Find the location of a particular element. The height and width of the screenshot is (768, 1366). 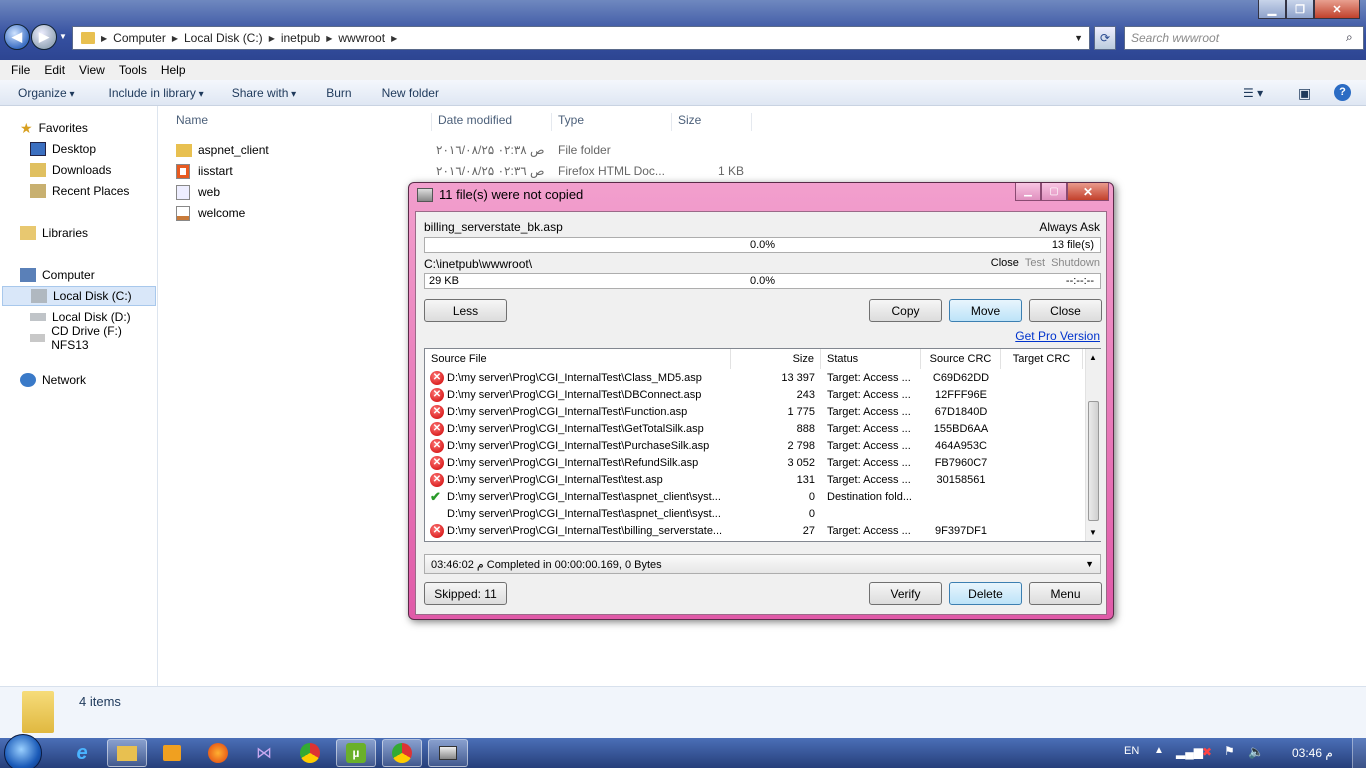

grid-col-source-crc: Source CRC is located at coordinates (961, 359).